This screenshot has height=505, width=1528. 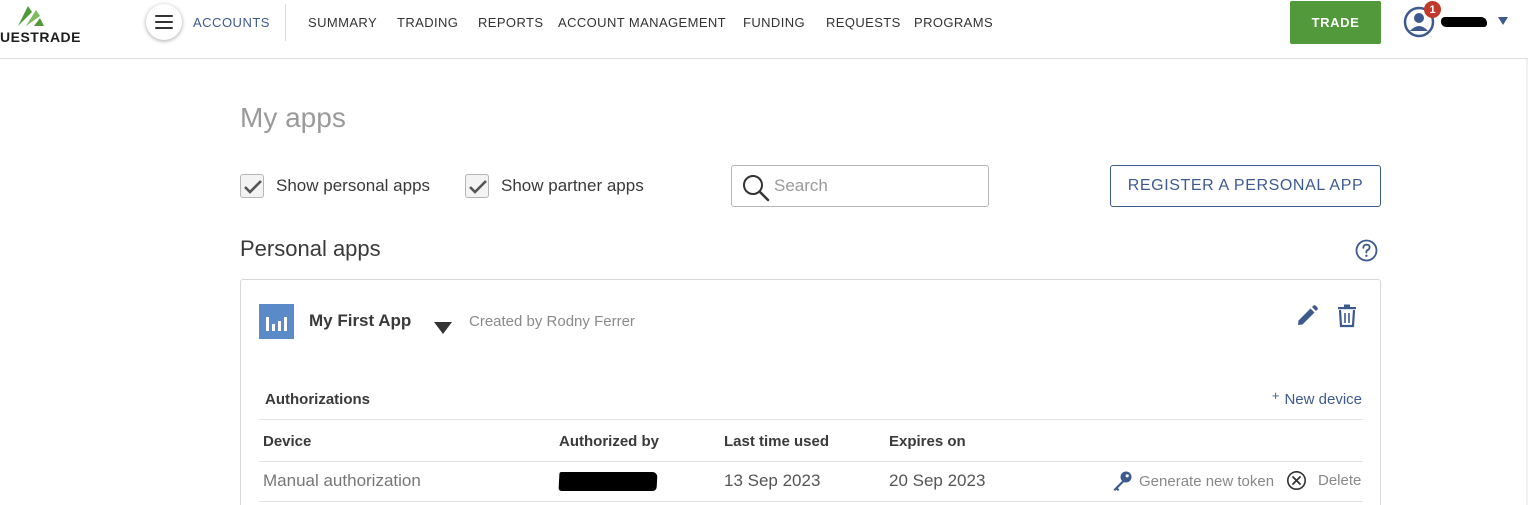 I want to click on chevron-down-icon, so click(x=1503, y=21).